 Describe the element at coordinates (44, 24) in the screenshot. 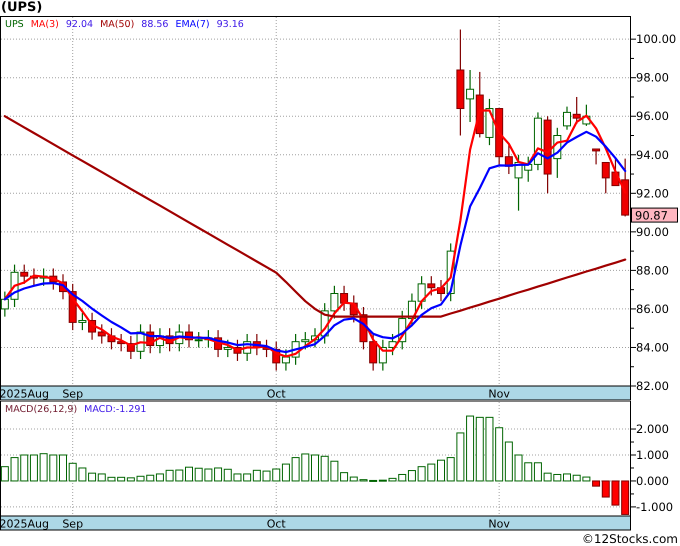

I see `legend-label: MA(3)` at that location.